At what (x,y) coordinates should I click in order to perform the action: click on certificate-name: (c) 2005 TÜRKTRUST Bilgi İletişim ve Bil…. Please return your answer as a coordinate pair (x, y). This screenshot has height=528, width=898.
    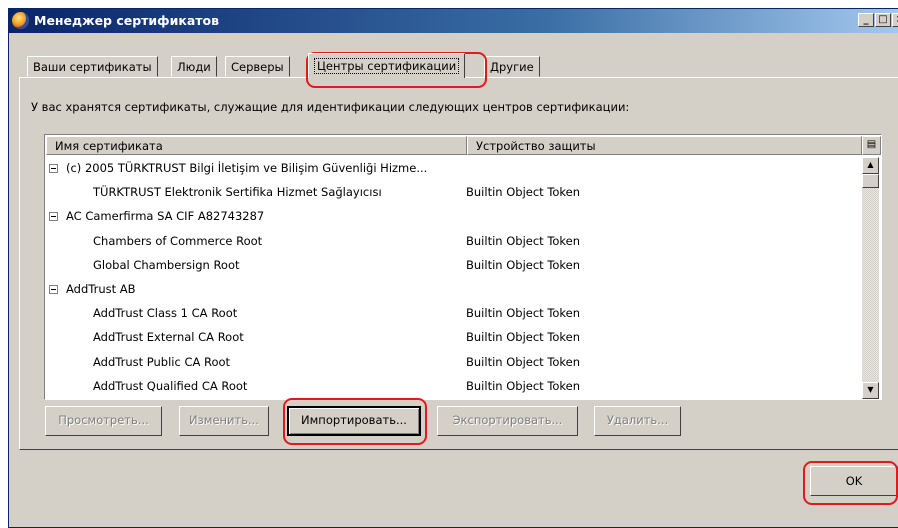
    Looking at the image, I should click on (247, 168).